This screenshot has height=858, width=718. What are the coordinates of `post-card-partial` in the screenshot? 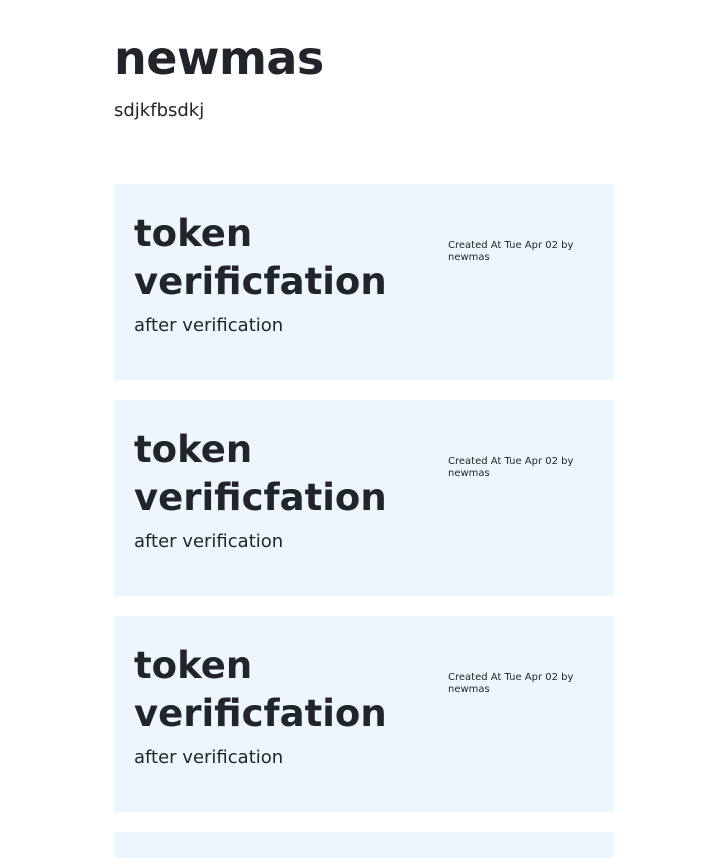 It's located at (364, 845).